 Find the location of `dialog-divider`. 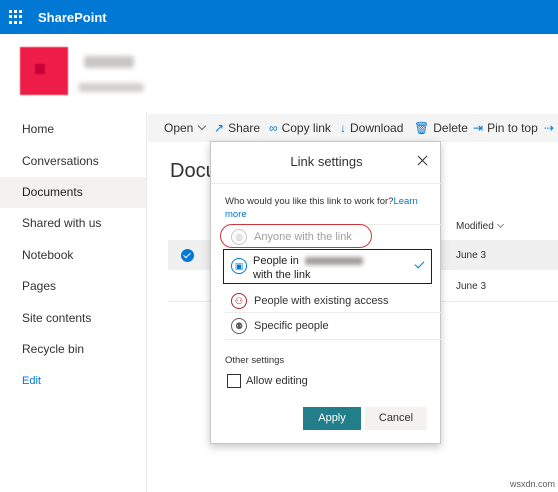

dialog-divider is located at coordinates (326, 183).